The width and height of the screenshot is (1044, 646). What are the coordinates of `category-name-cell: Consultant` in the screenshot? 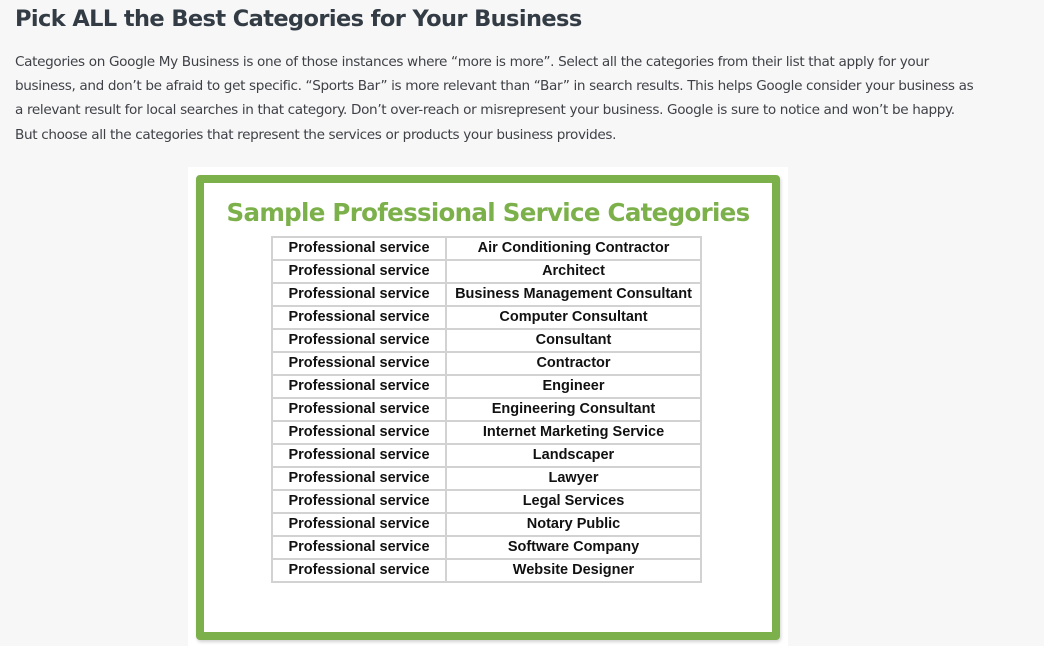 It's located at (573, 340).